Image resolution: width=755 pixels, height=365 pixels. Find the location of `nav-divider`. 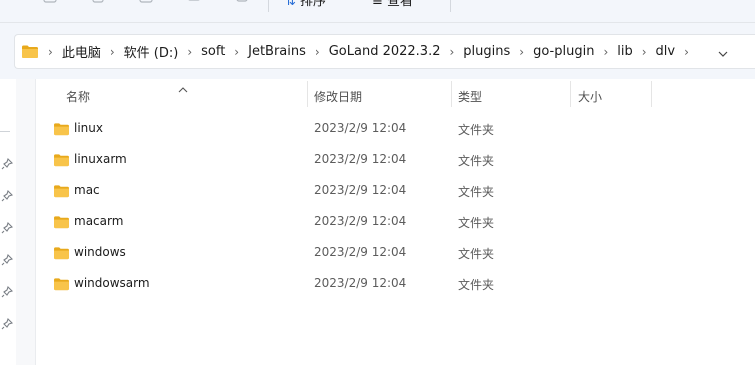

nav-divider is located at coordinates (5, 131).